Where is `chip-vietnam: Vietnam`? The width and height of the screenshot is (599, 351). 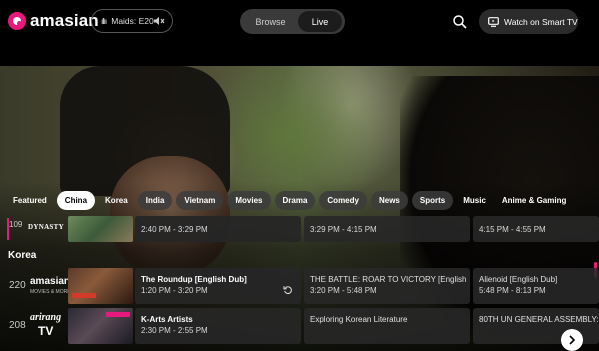 chip-vietnam: Vietnam is located at coordinates (200, 200).